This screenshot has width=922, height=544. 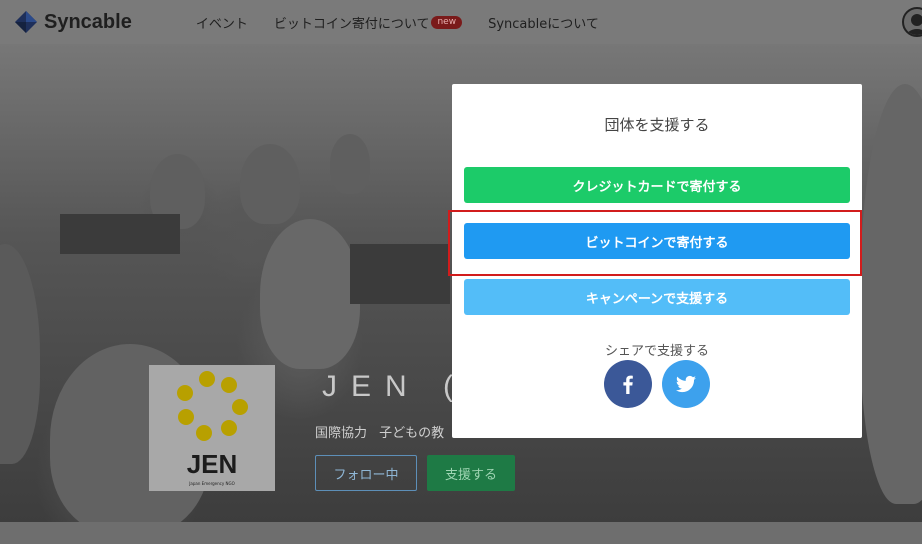 I want to click on nav-item-label: Syncableについて, so click(x=543, y=24).